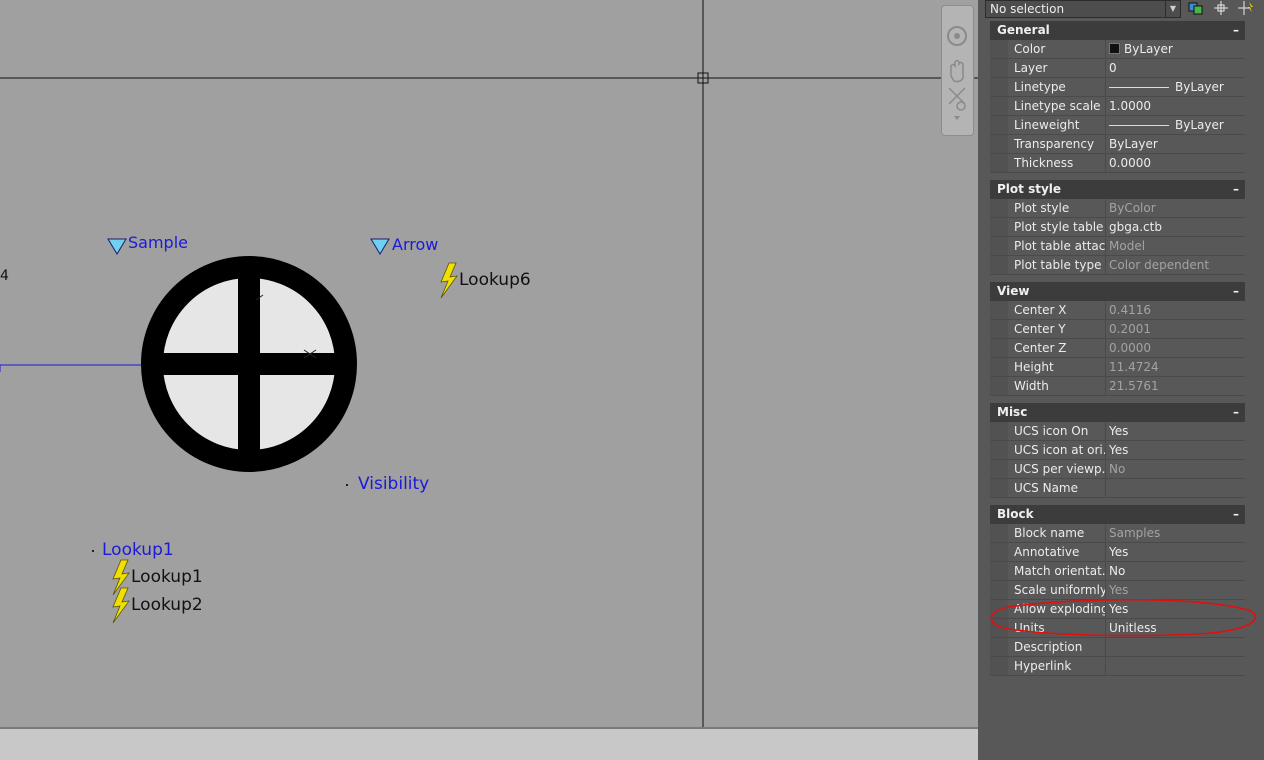 The width and height of the screenshot is (1264, 760). I want to click on pan-hand-icon, so click(957, 71).